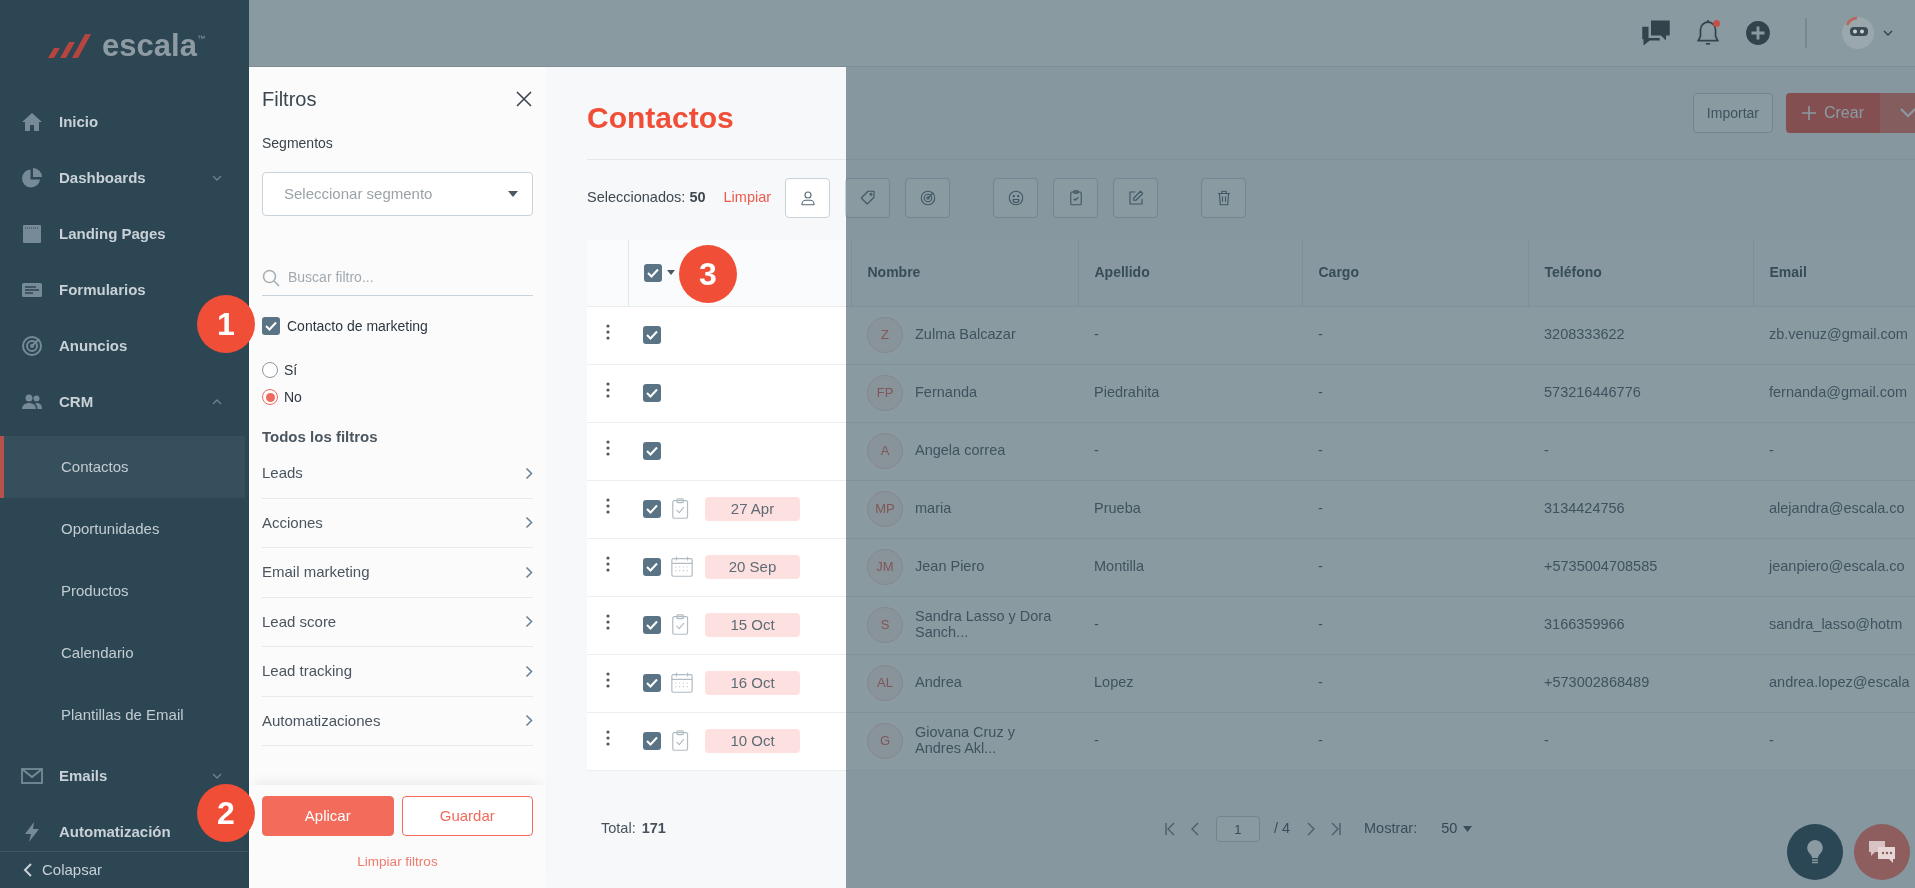 The image size is (1915, 888). Describe the element at coordinates (1281, 829) in the screenshot. I see `page-count: / 4` at that location.